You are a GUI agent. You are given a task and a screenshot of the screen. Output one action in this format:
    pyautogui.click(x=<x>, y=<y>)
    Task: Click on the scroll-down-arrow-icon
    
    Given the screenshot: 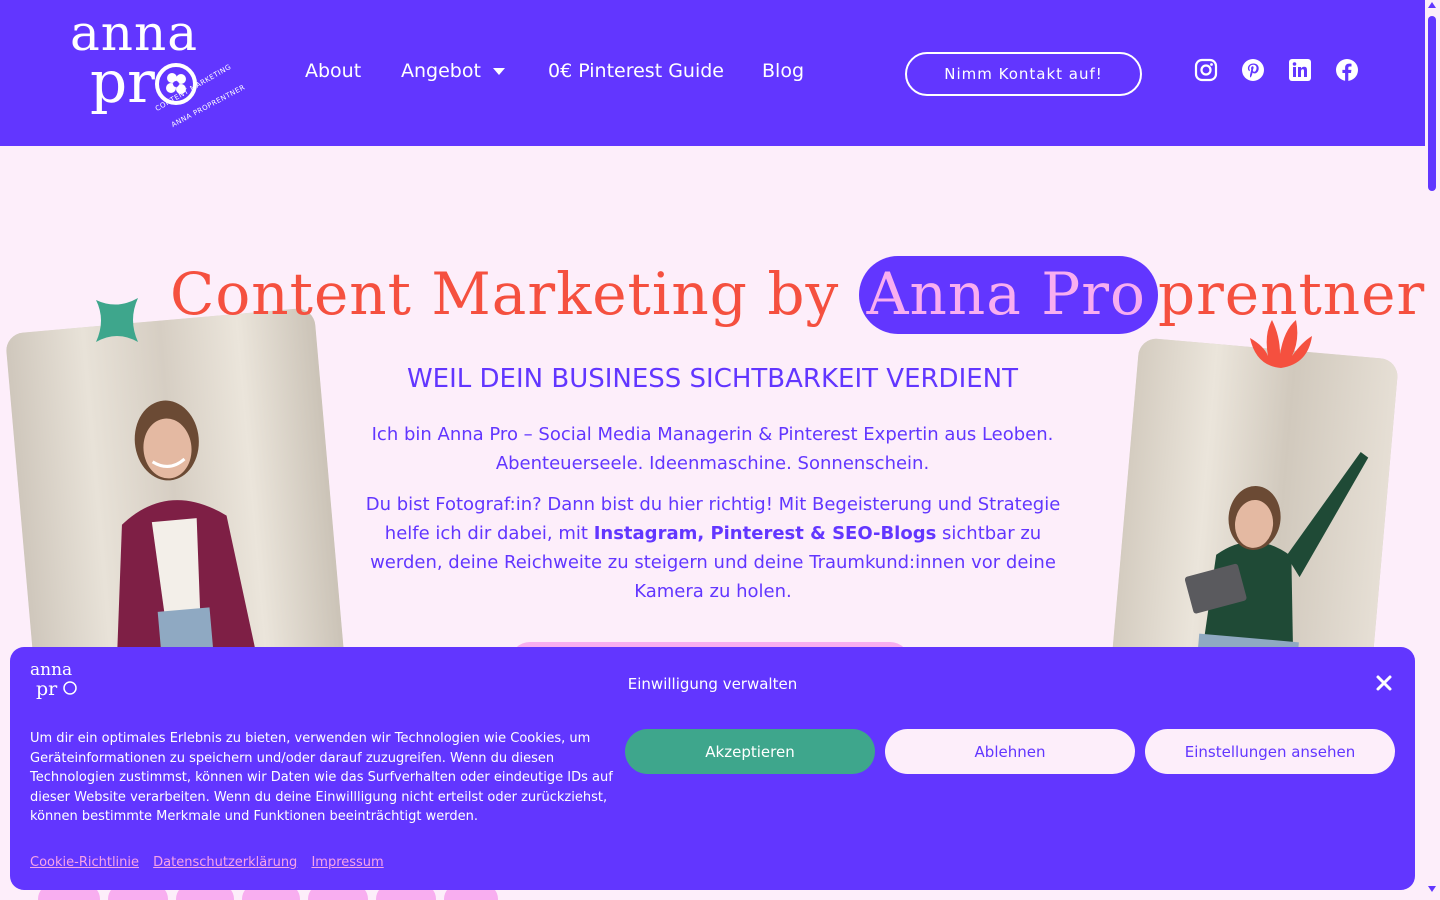 What is the action you would take?
    pyautogui.click(x=1432, y=889)
    